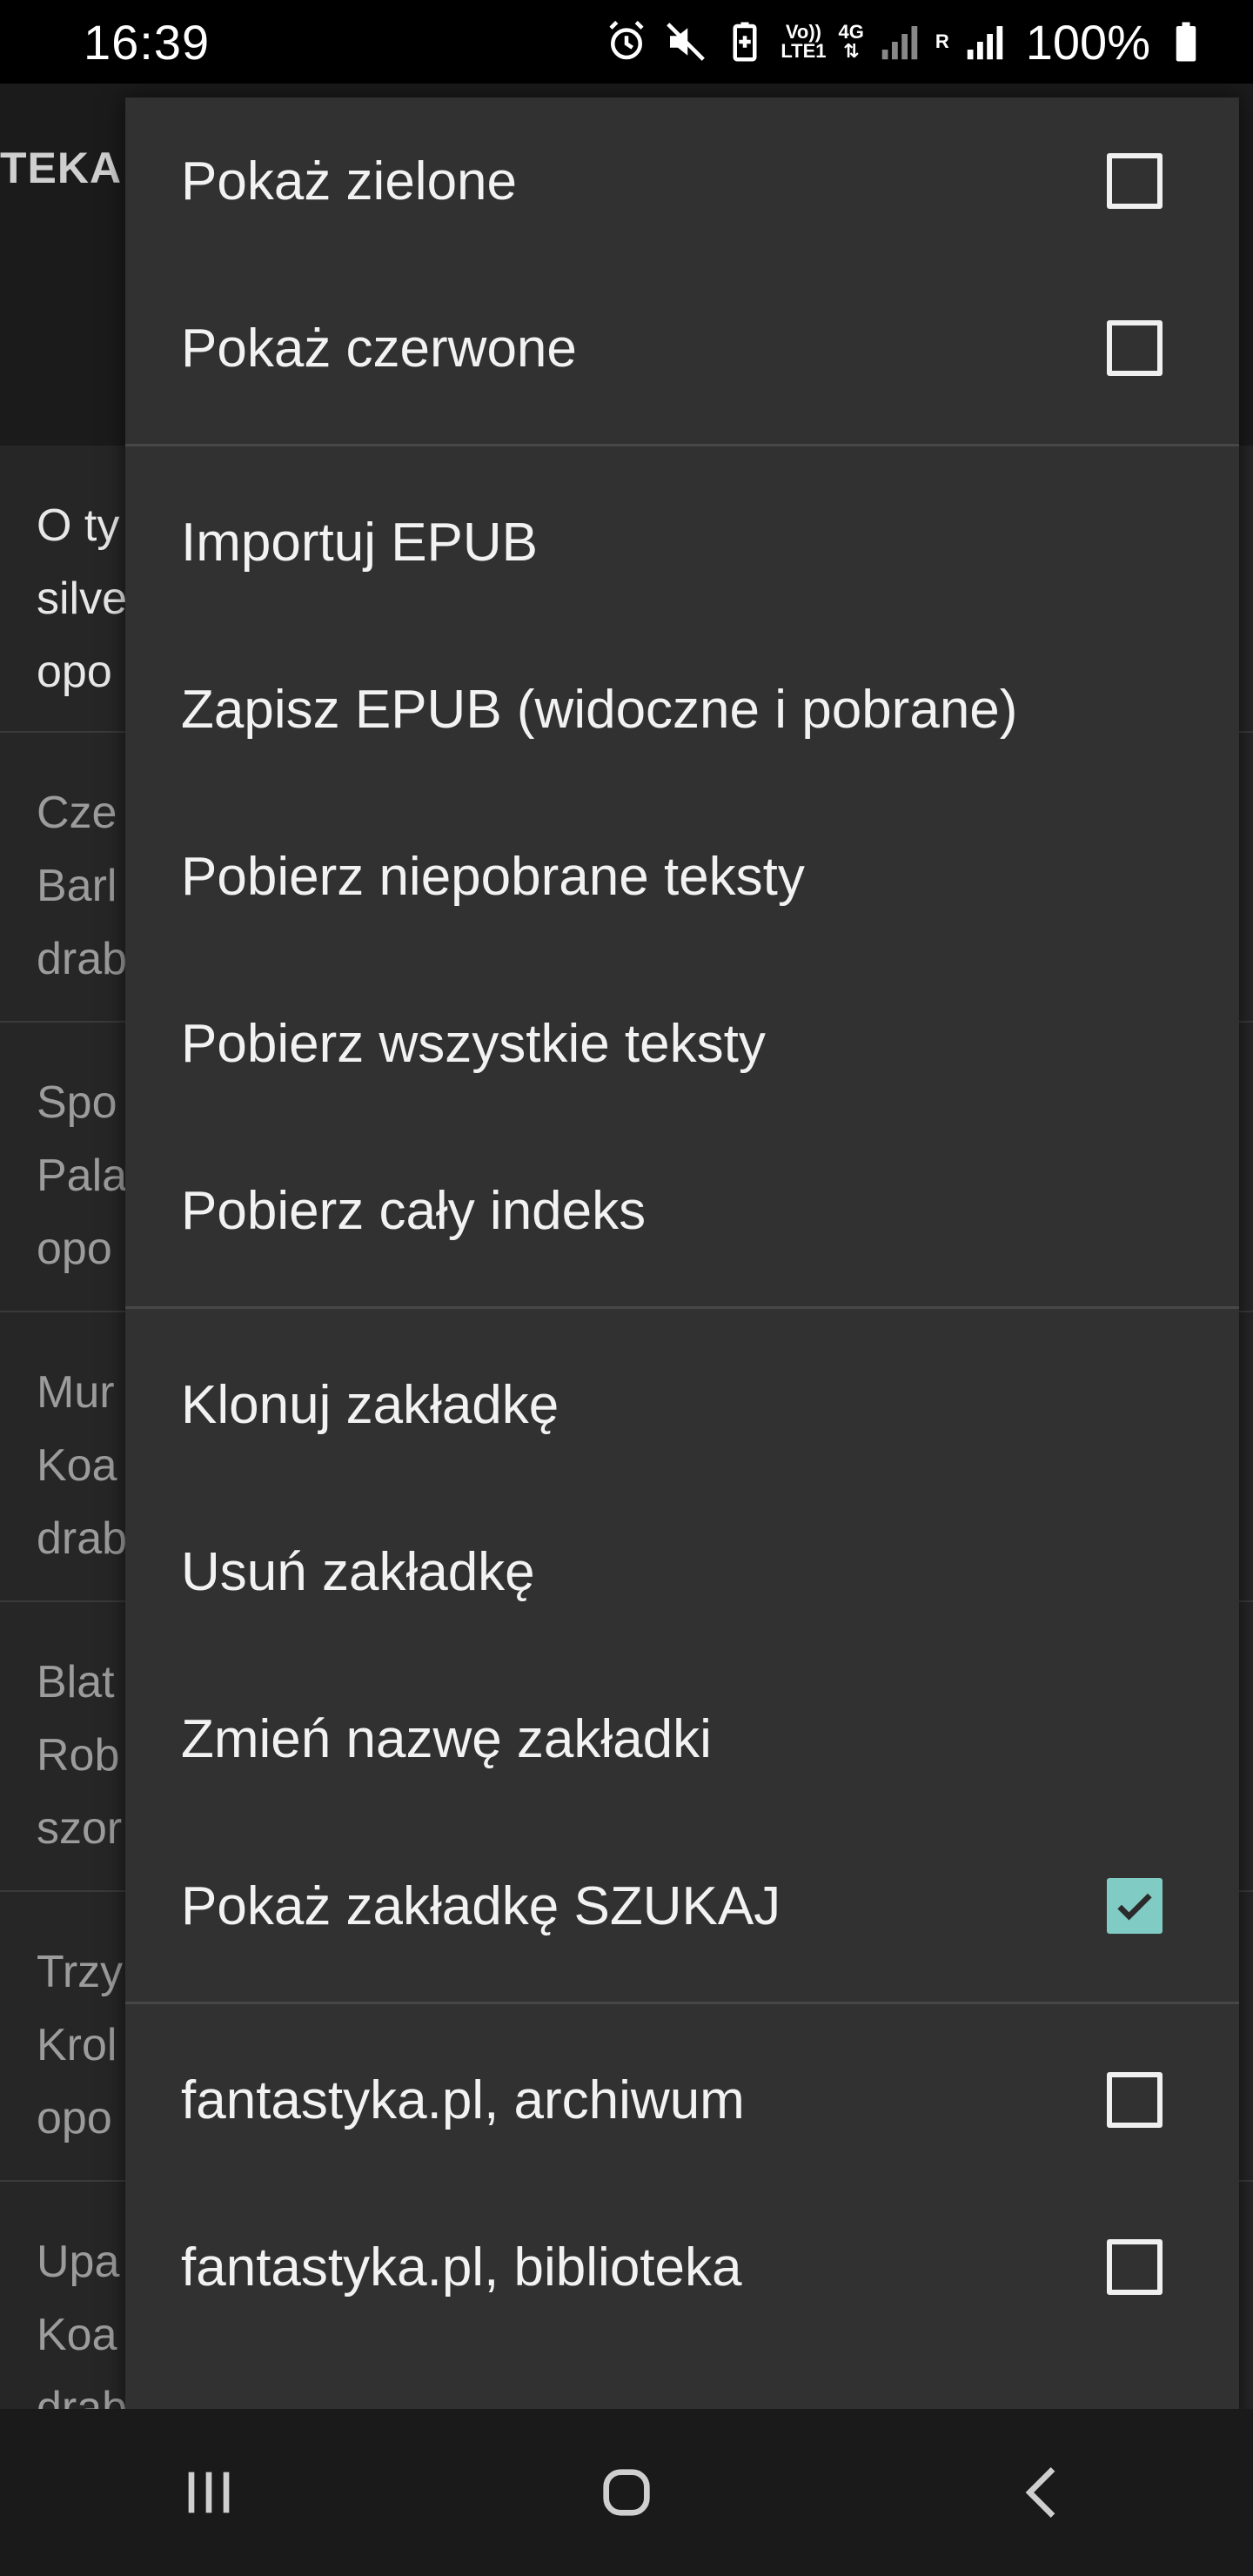 The width and height of the screenshot is (1253, 2576). I want to click on status-bar: 16:39 Vo)) LTE1 4G ⇅ R 100%, so click(626, 42).